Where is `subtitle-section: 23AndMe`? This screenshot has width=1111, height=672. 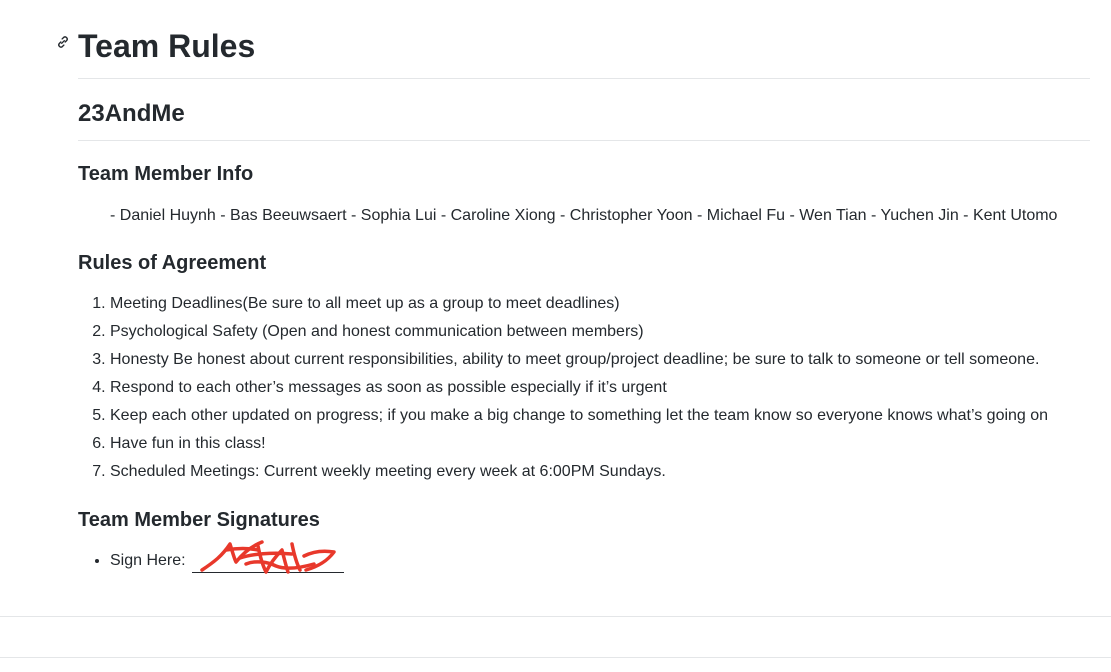 subtitle-section: 23AndMe is located at coordinates (584, 110).